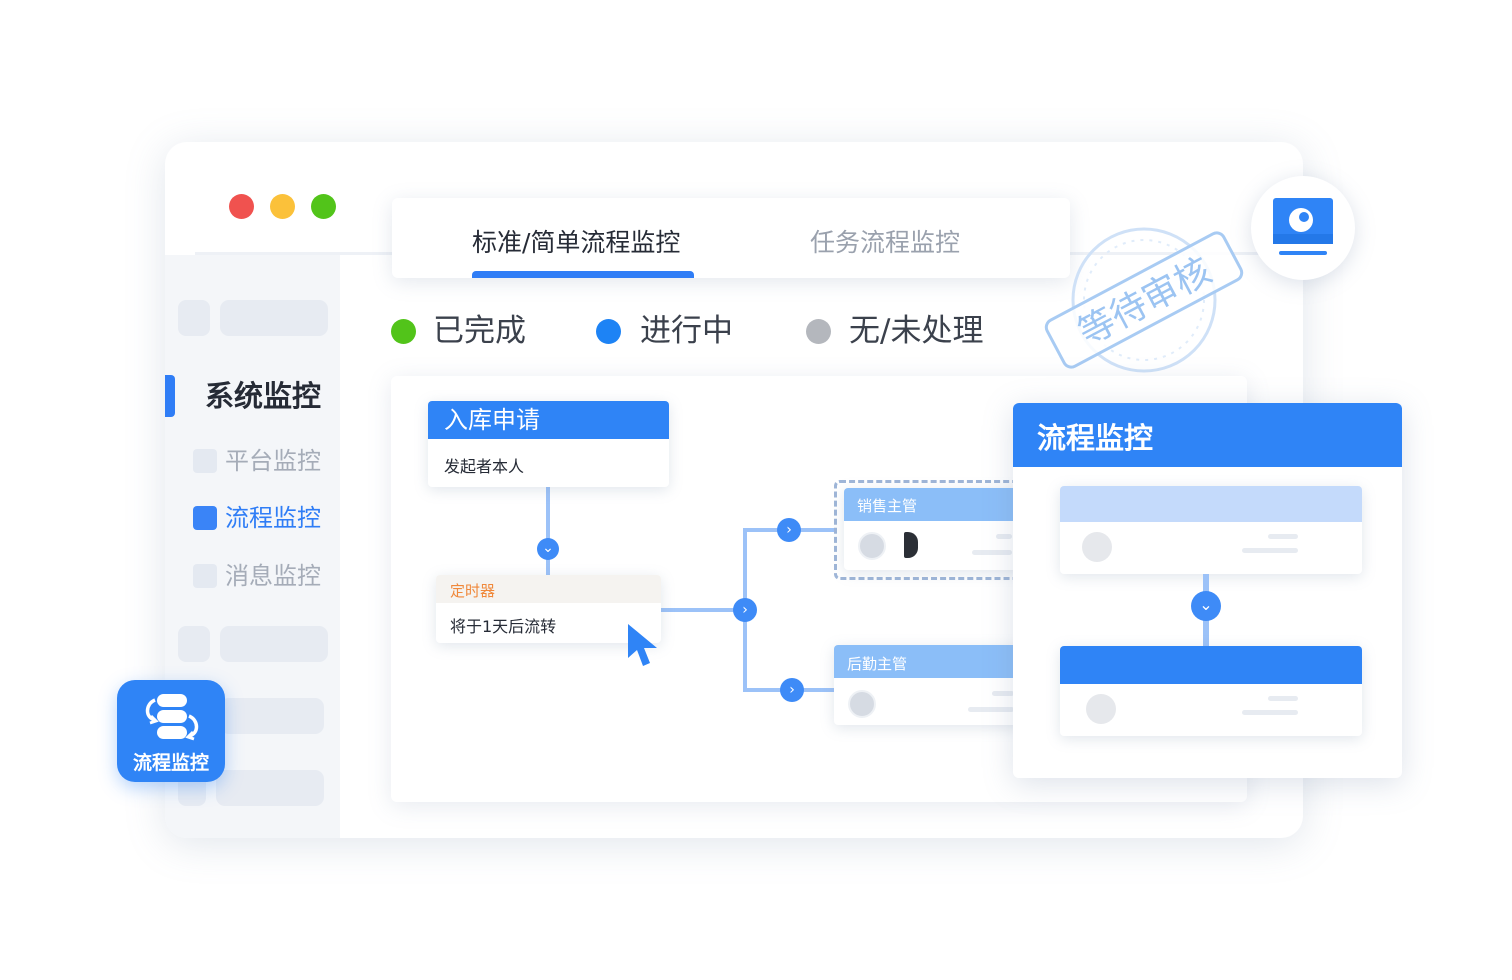 This screenshot has width=1512, height=980. I want to click on active-tab-underline, so click(583, 274).